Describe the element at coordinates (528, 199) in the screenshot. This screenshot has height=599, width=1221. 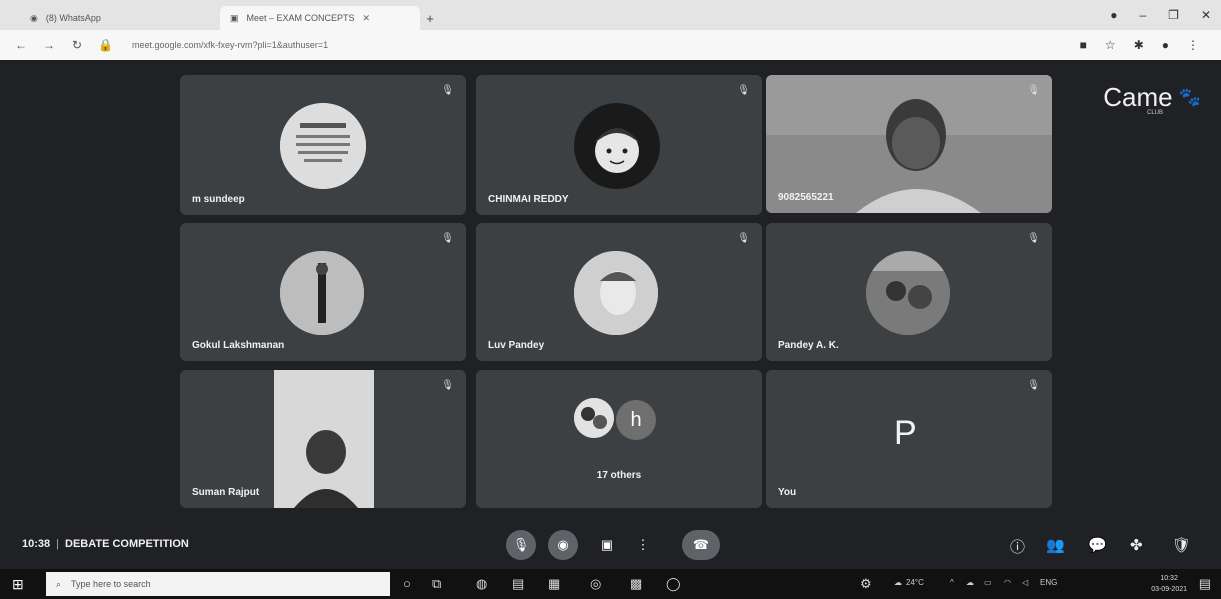
I see `participant-name: CHINMAI REDDY` at that location.